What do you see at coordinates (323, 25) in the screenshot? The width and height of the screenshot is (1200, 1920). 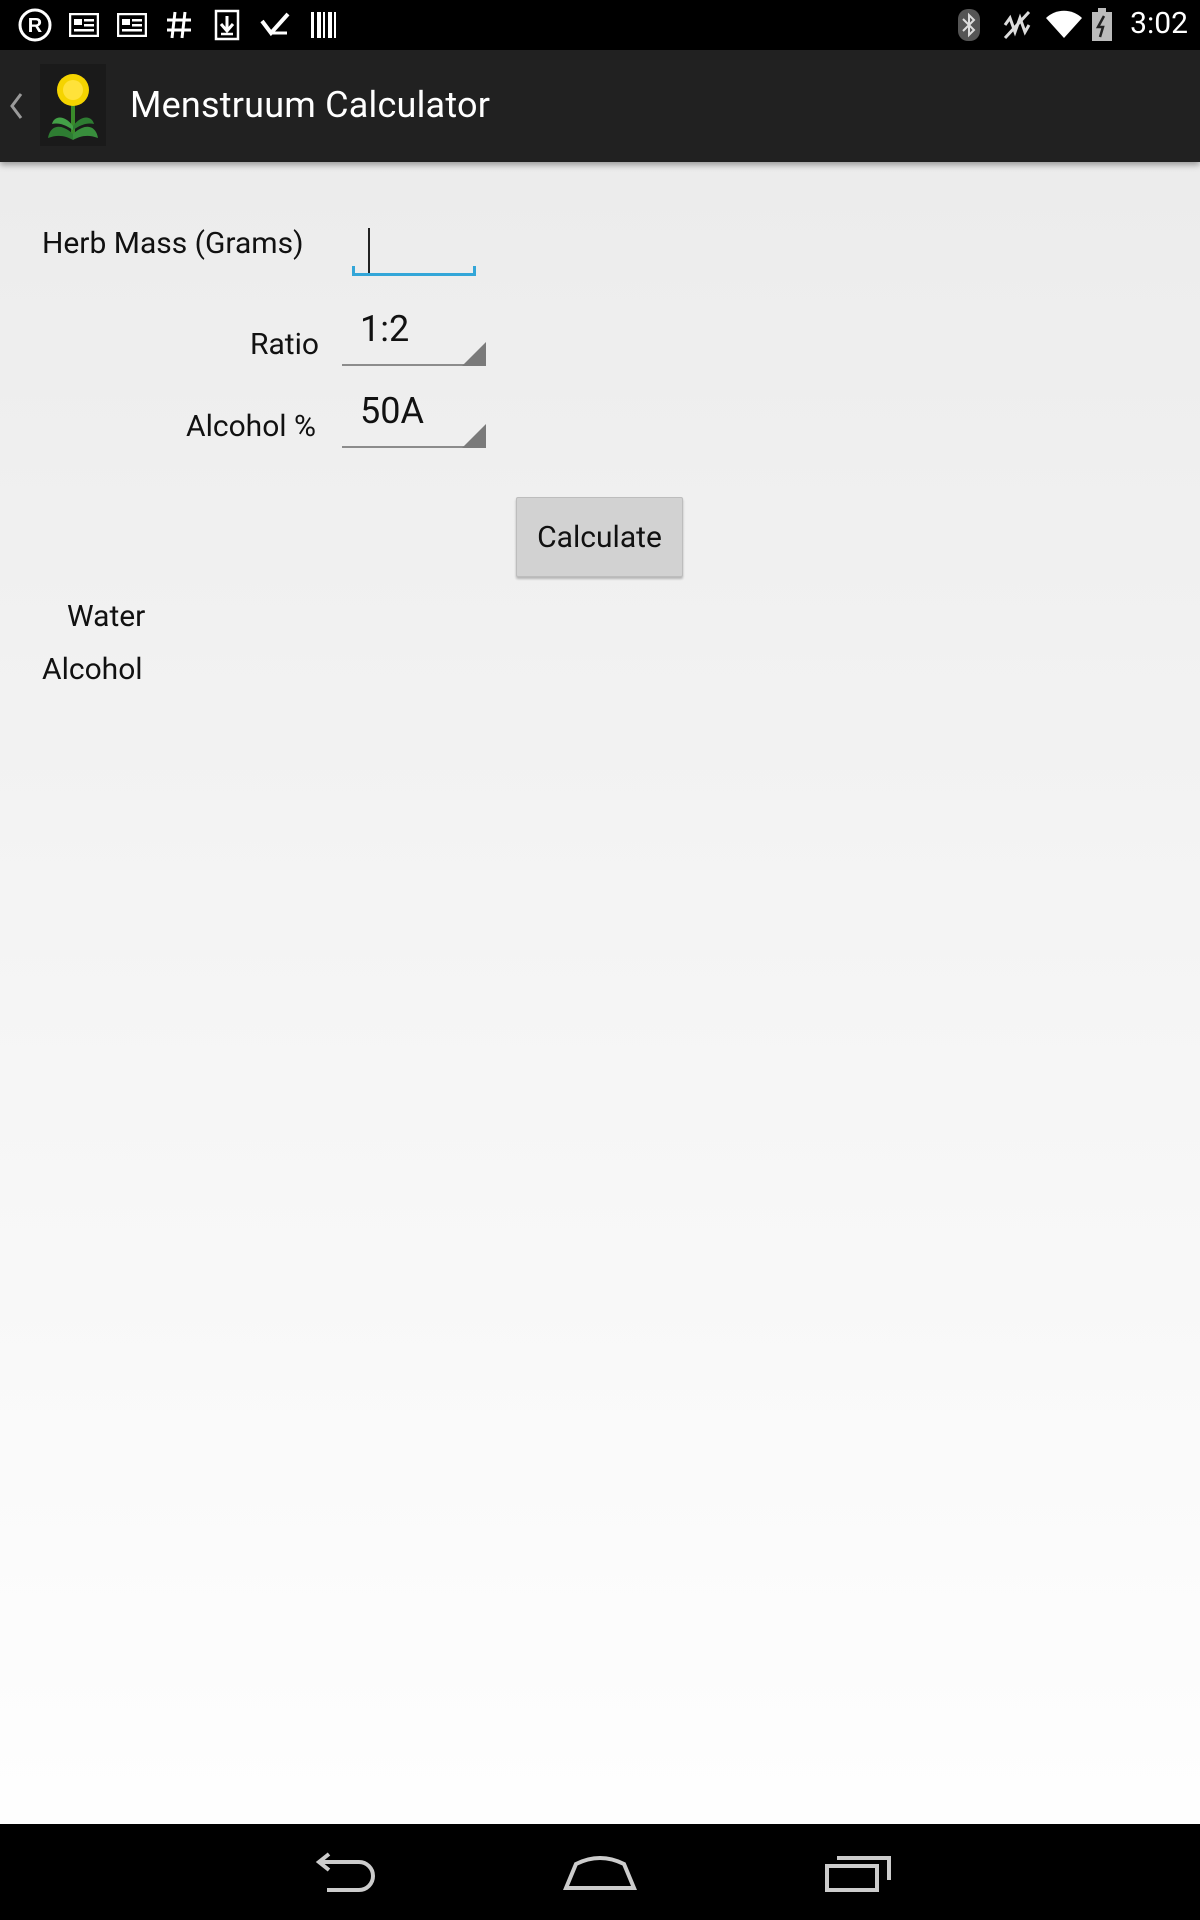 I see `barcode-icon` at bounding box center [323, 25].